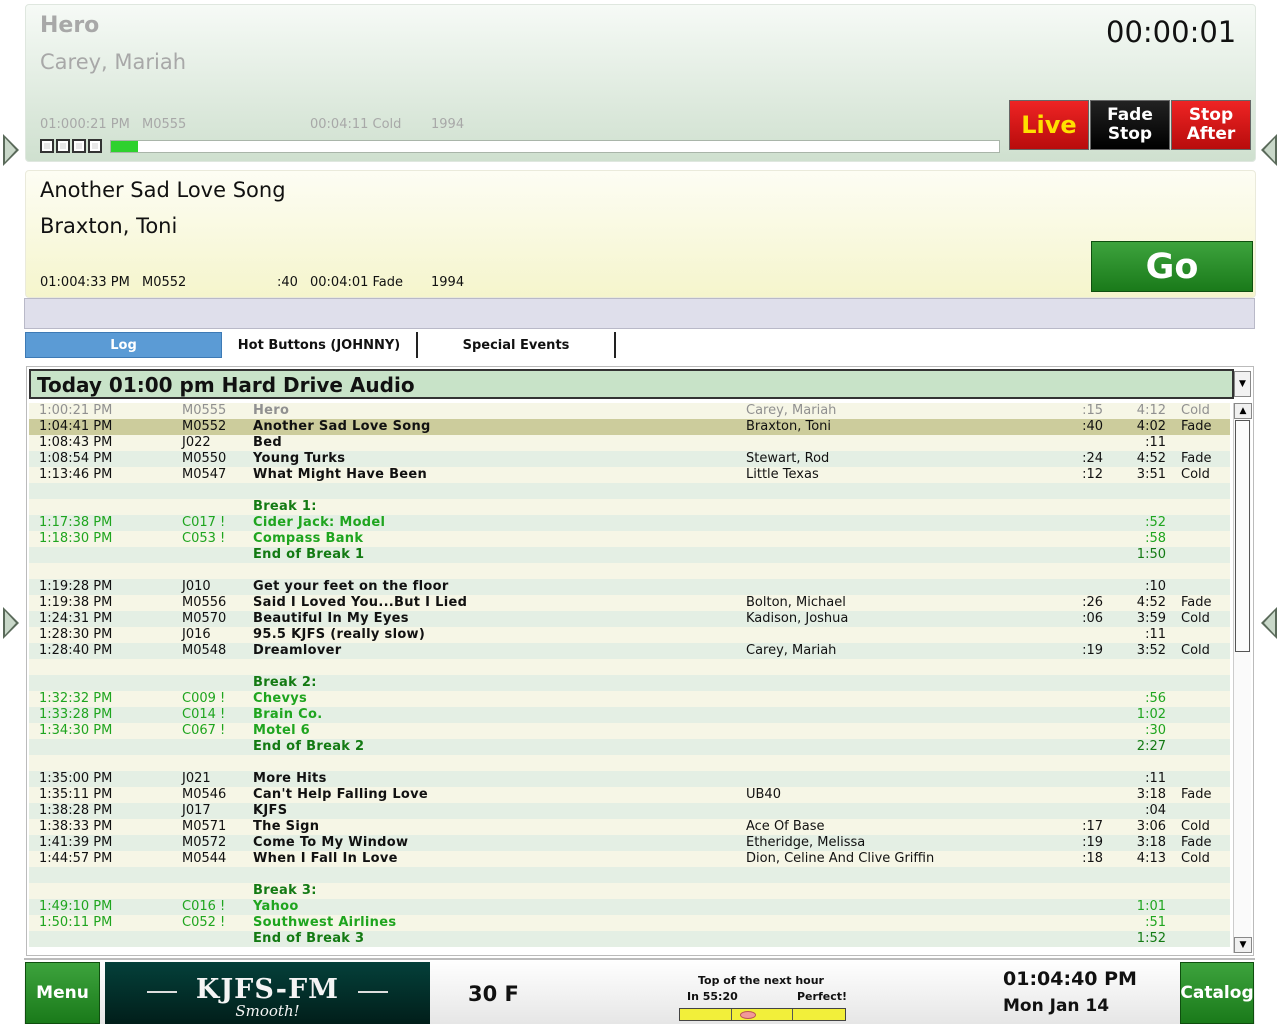 This screenshot has width=1280, height=1024. I want to click on log-cell-time: 1:44:57 PM, so click(76, 858).